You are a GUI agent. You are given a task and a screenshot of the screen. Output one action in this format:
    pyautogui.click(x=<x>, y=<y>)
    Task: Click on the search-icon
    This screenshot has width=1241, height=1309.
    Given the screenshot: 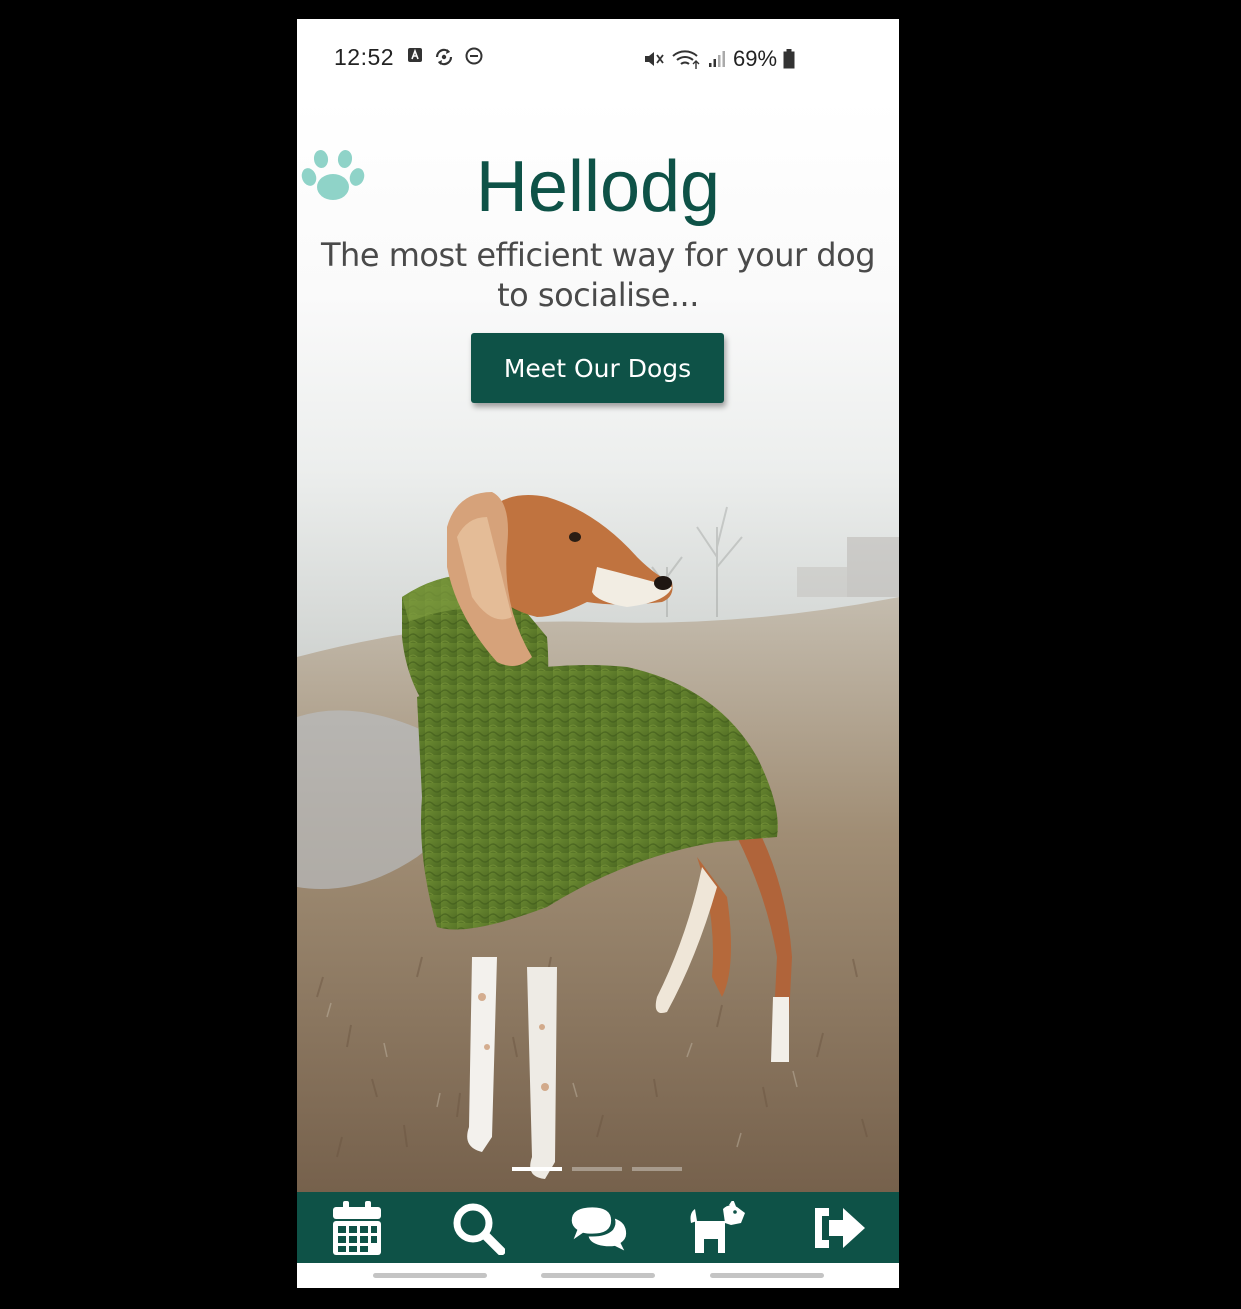 What is the action you would take?
    pyautogui.click(x=479, y=1229)
    